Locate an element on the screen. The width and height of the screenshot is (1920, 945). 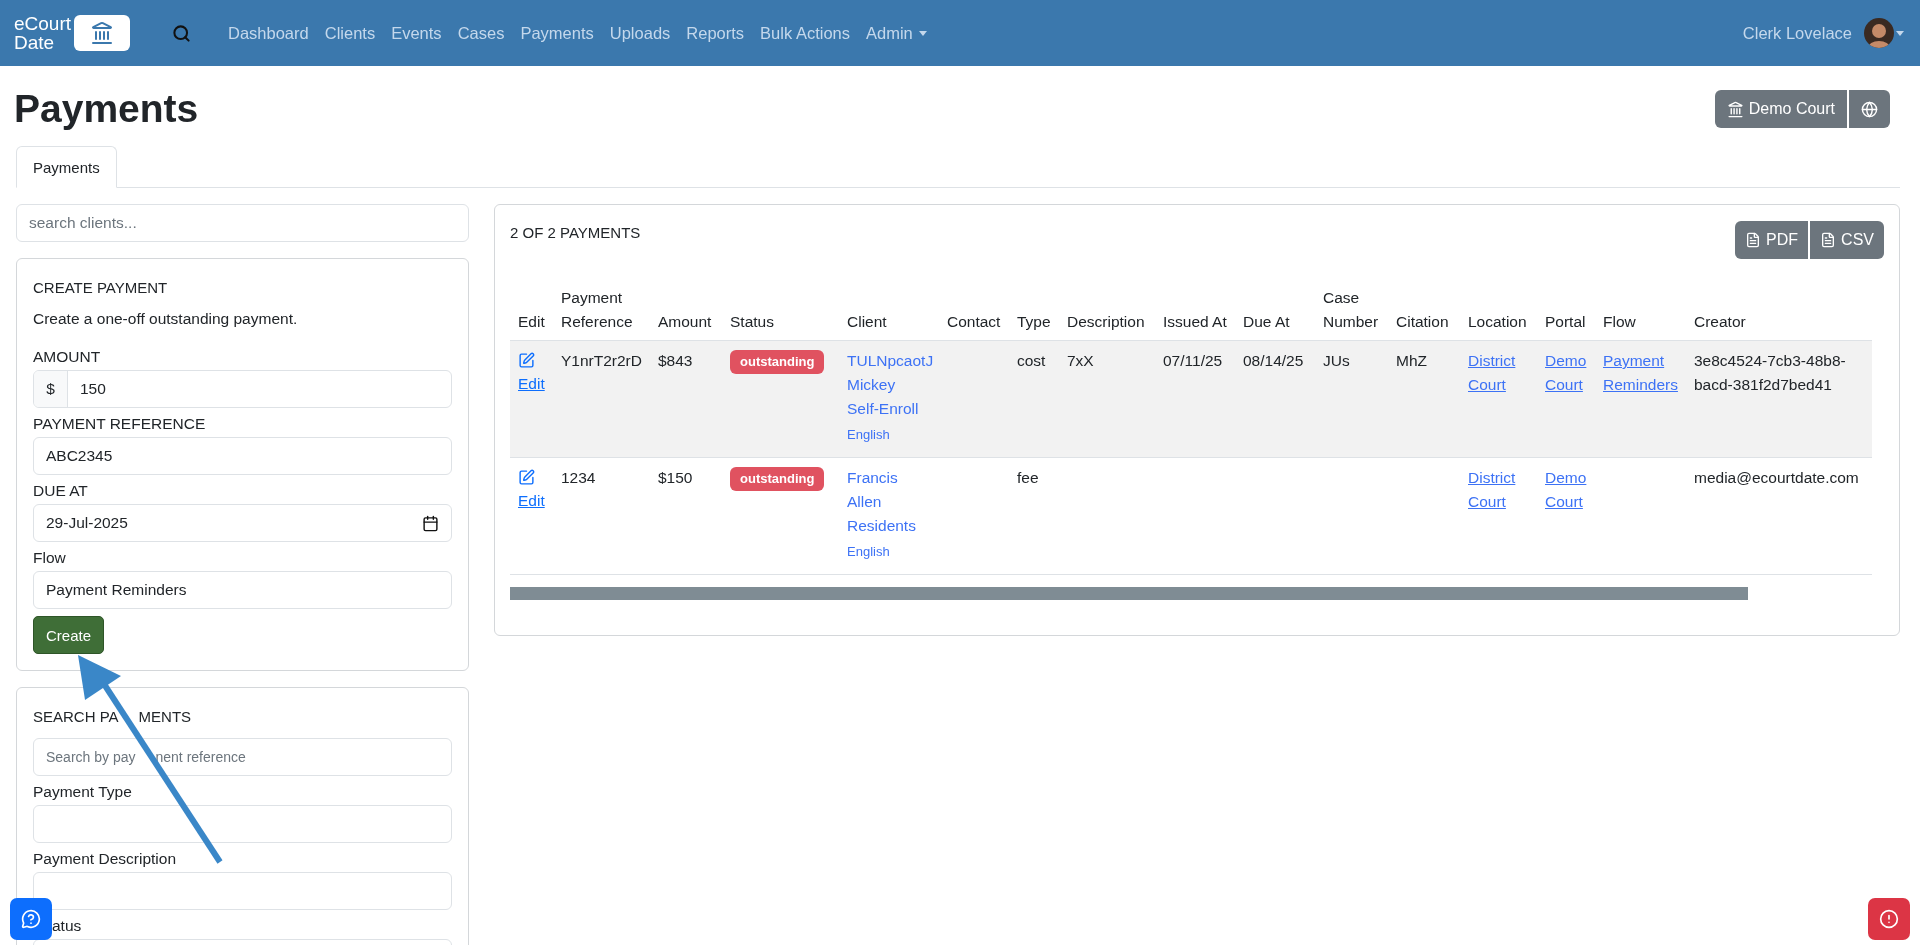
field-label: Flow is located at coordinates (49, 558).